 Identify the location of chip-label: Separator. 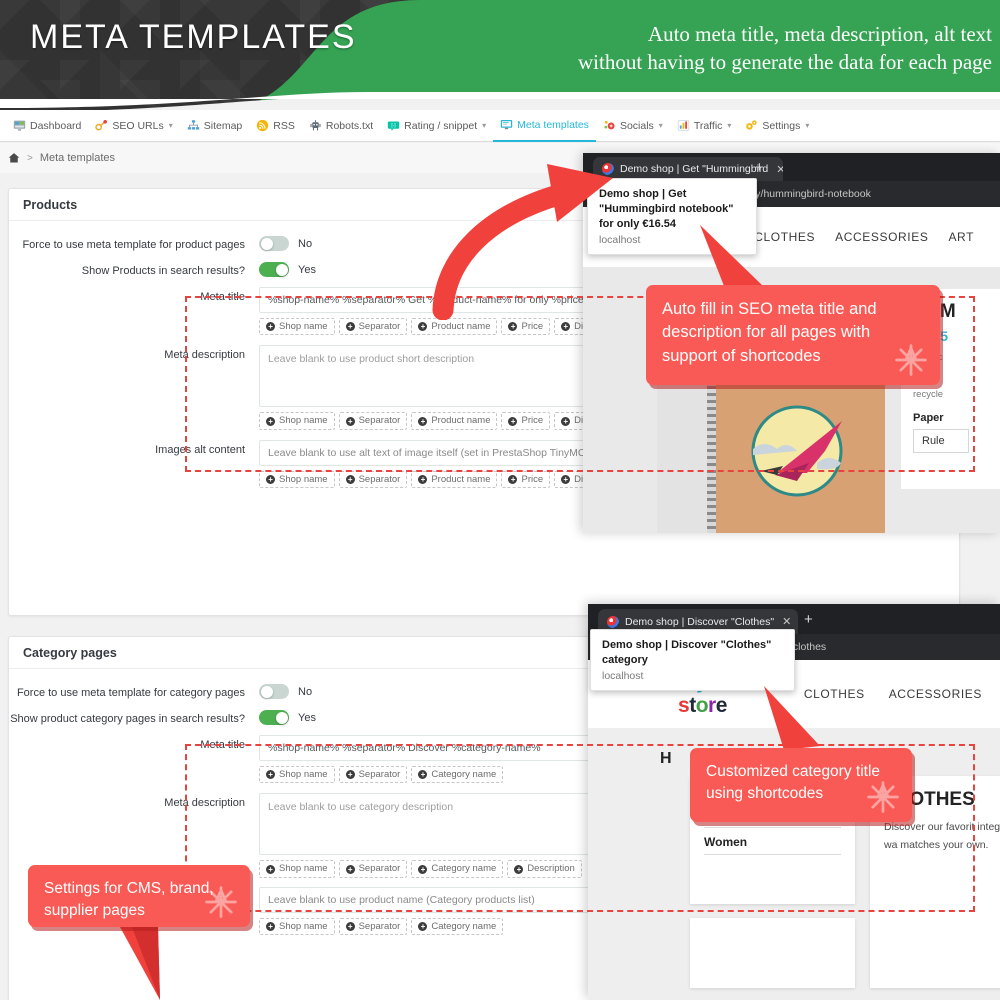
(379, 774).